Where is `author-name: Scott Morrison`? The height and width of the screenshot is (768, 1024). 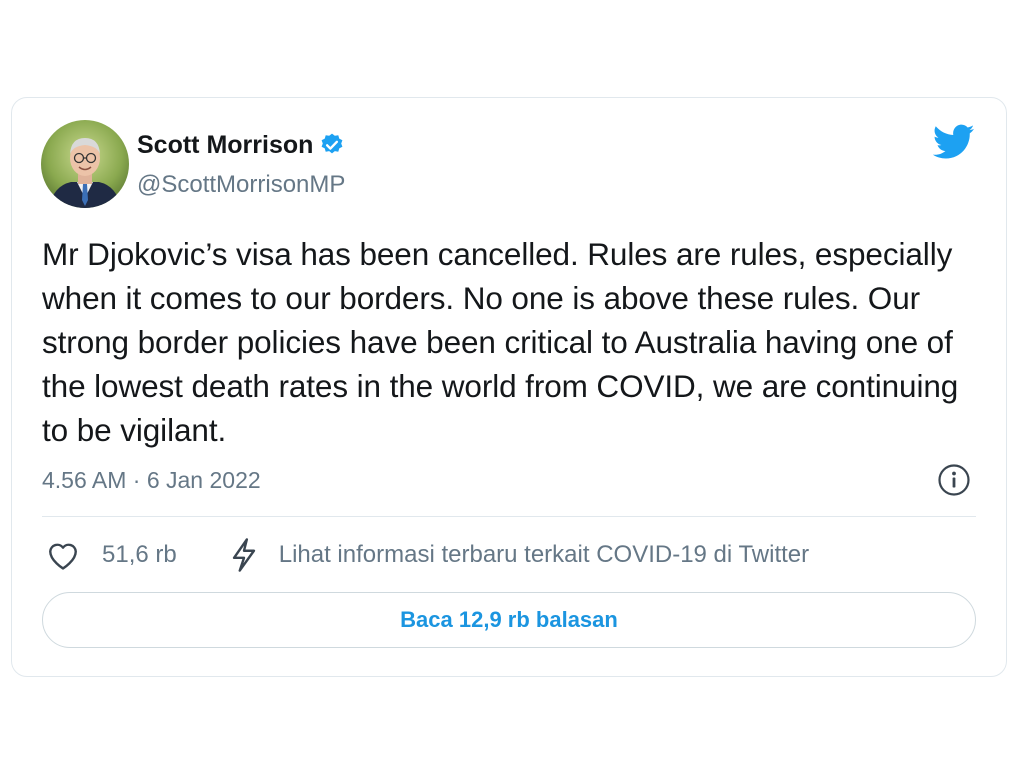
author-name: Scott Morrison is located at coordinates (225, 145).